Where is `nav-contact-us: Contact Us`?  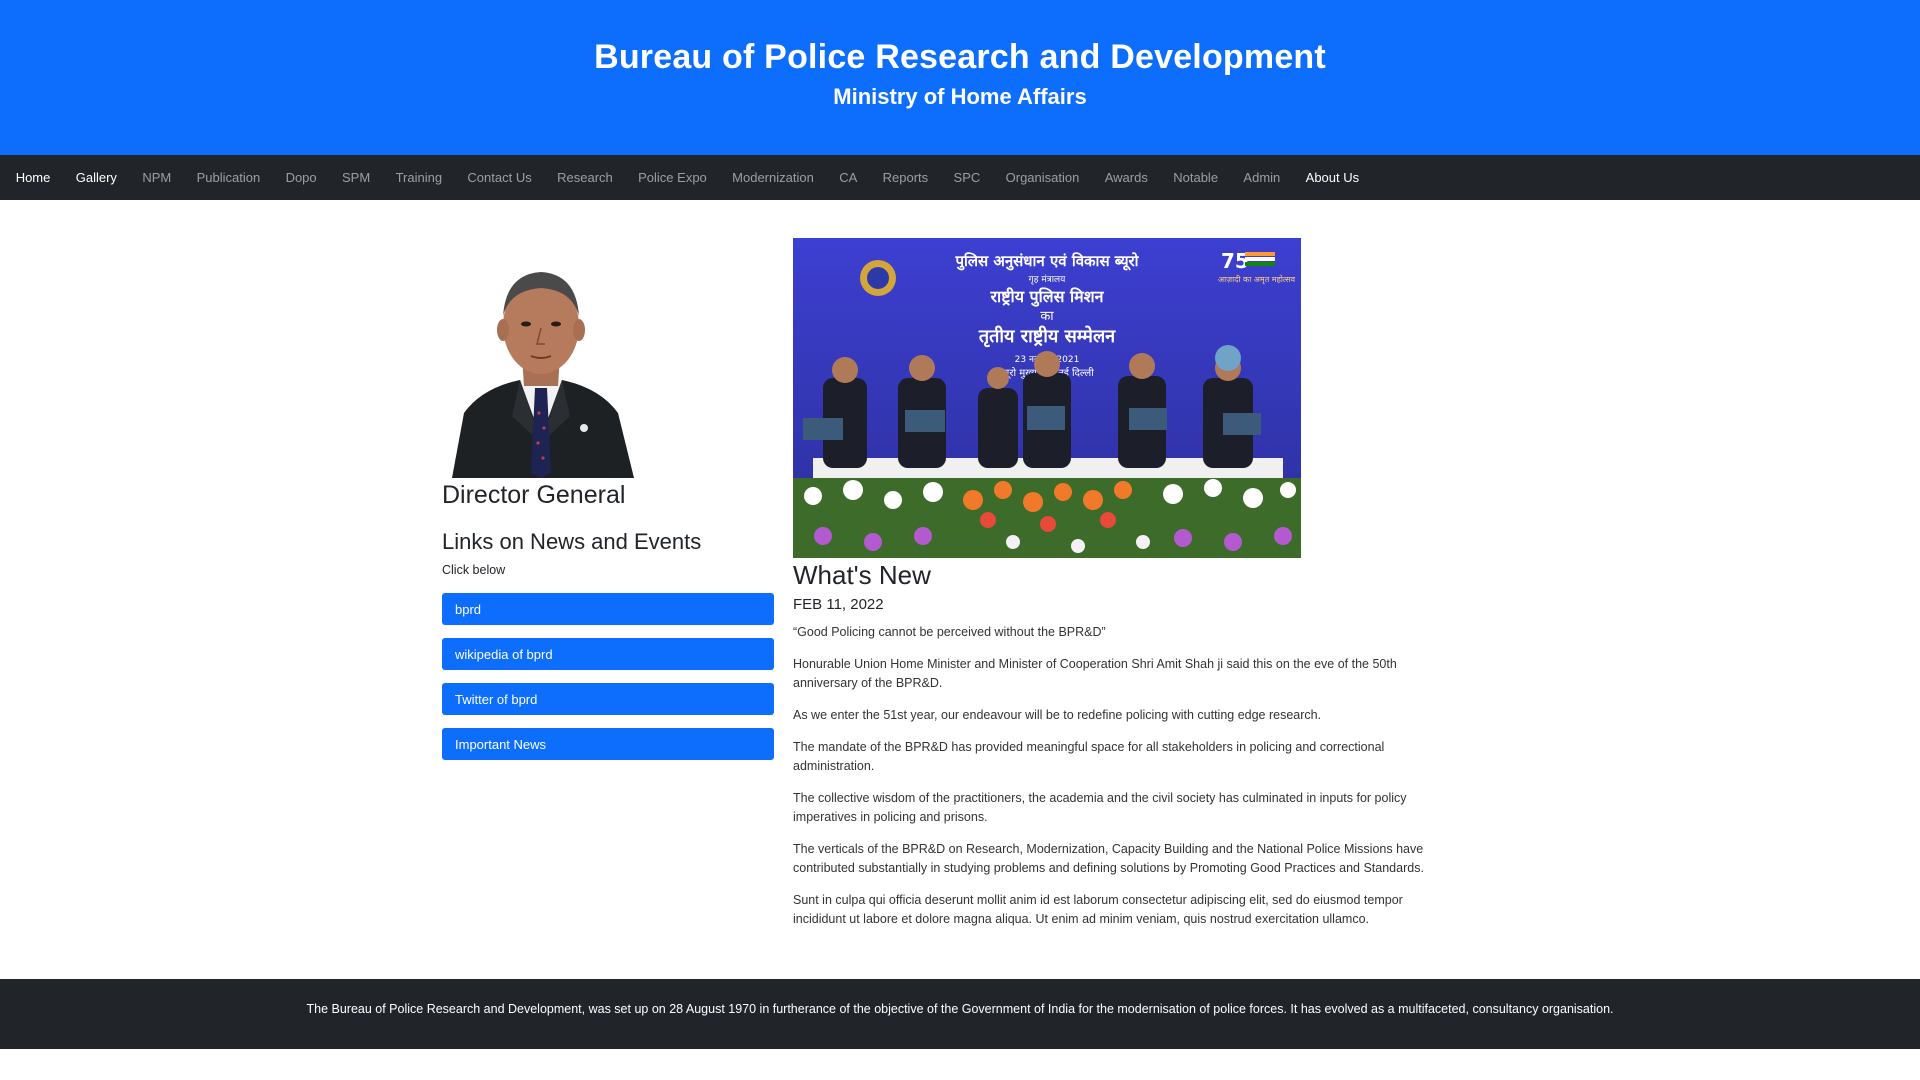
nav-contact-us: Contact Us is located at coordinates (500, 177).